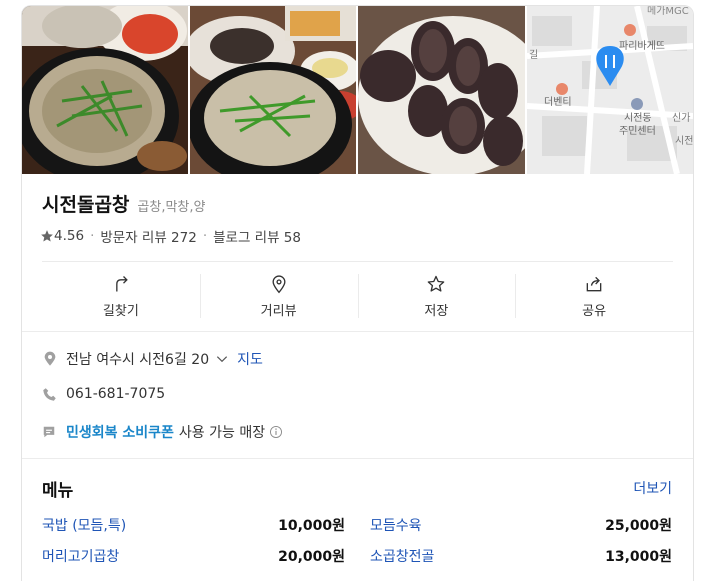 The image size is (705, 581). What do you see at coordinates (47, 236) in the screenshot?
I see `star-rating-icon` at bounding box center [47, 236].